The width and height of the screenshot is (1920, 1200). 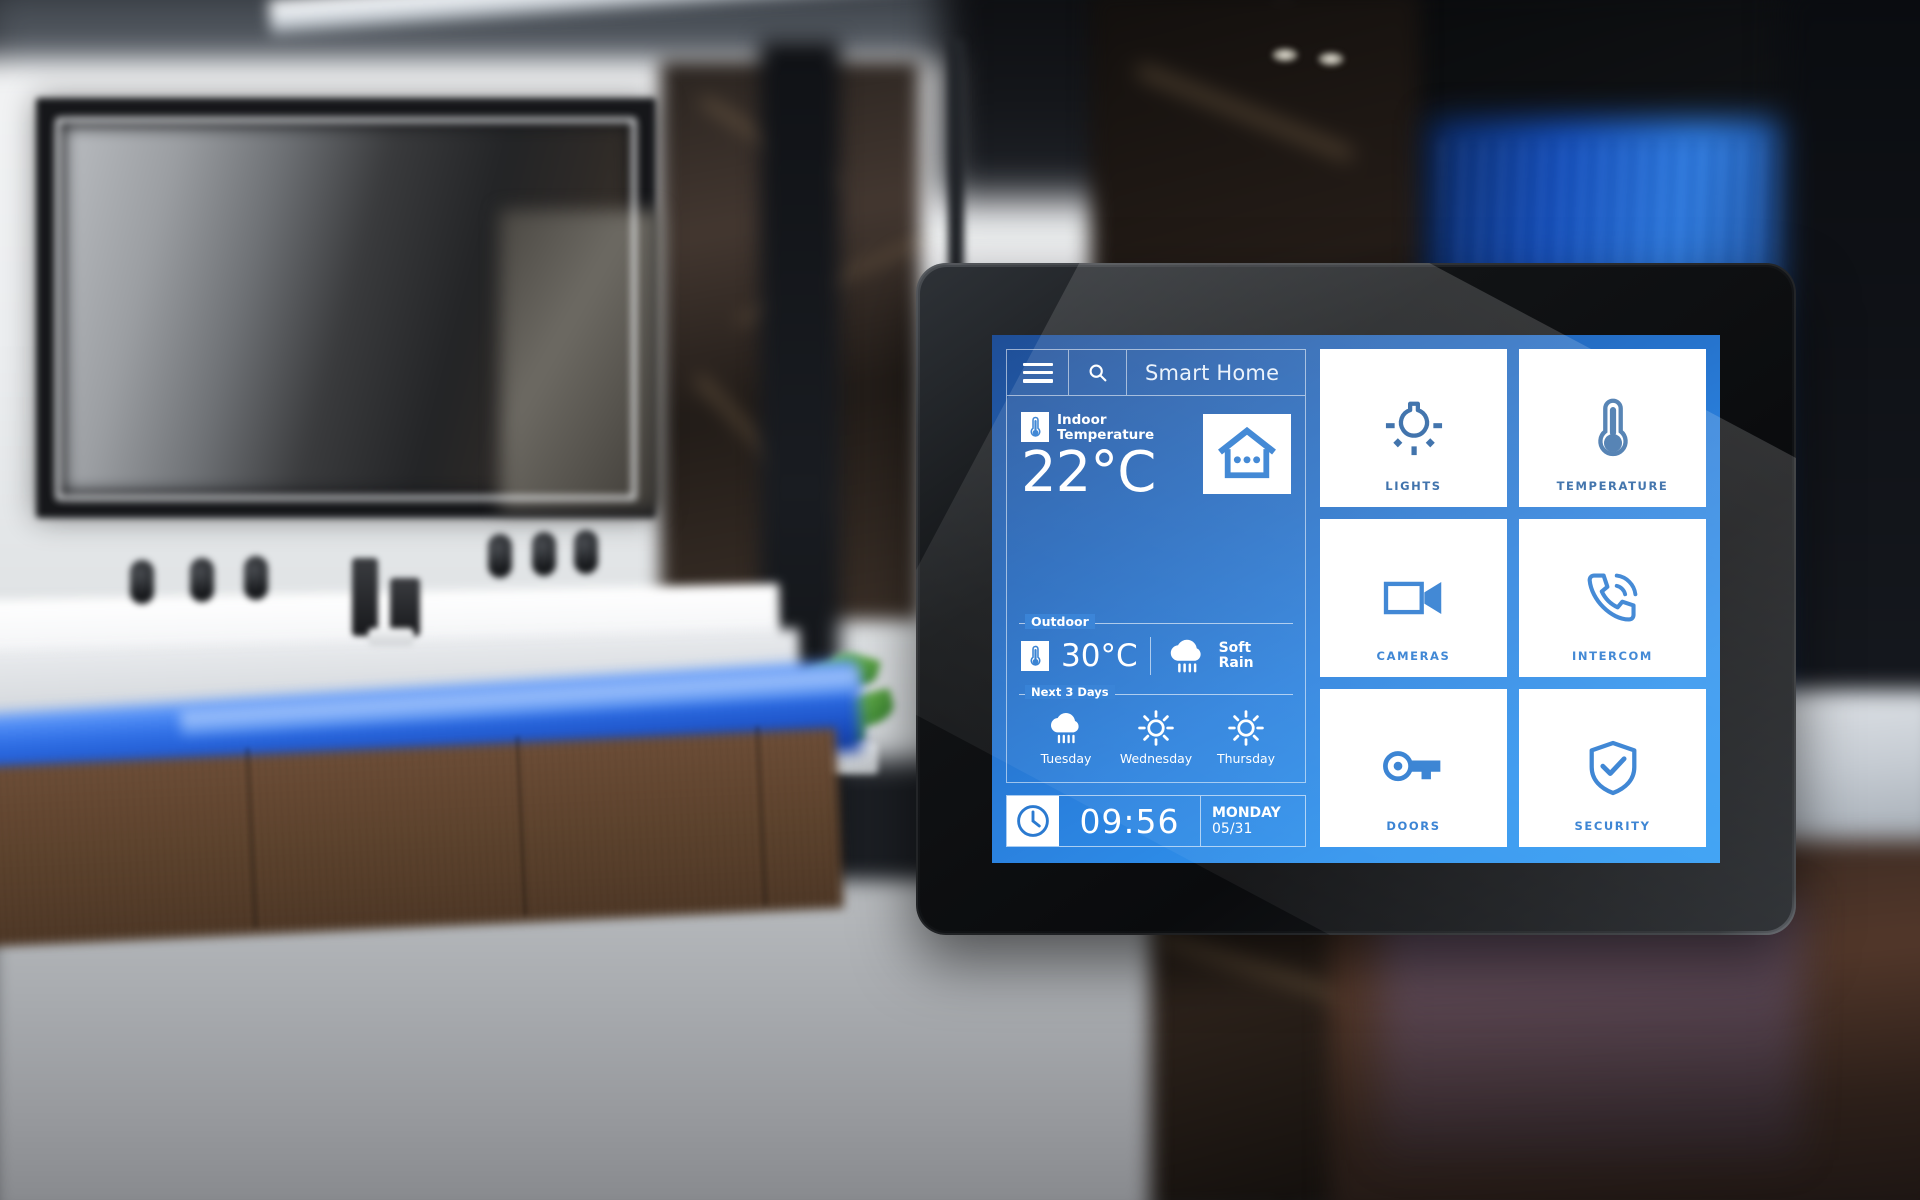 I want to click on outdoor-section-label: Outdoor, so click(x=1060, y=621).